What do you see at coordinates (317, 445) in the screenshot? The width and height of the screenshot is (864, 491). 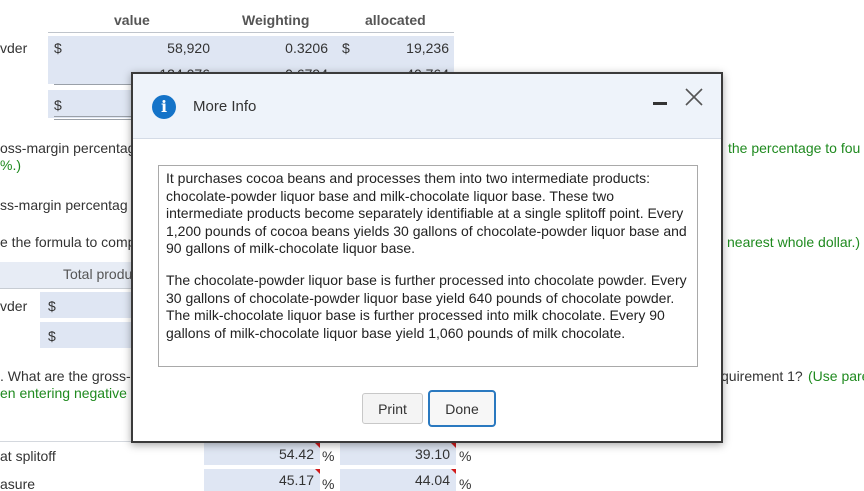 I see `result1-value1-marker` at bounding box center [317, 445].